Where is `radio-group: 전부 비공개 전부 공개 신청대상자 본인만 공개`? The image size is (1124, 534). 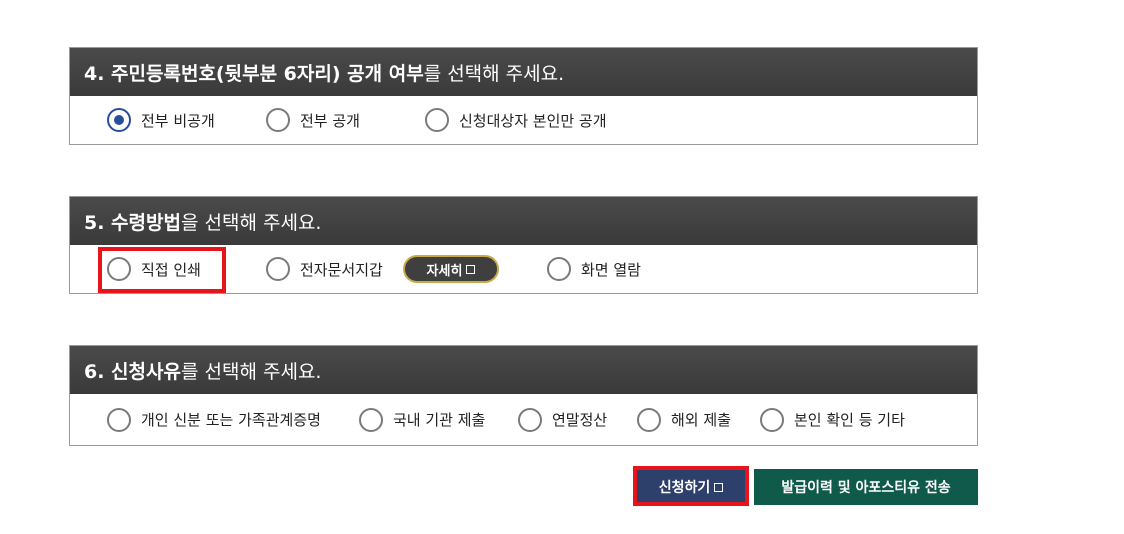
radio-group: 전부 비공개 전부 공개 신청대상자 본인만 공개 is located at coordinates (523, 120).